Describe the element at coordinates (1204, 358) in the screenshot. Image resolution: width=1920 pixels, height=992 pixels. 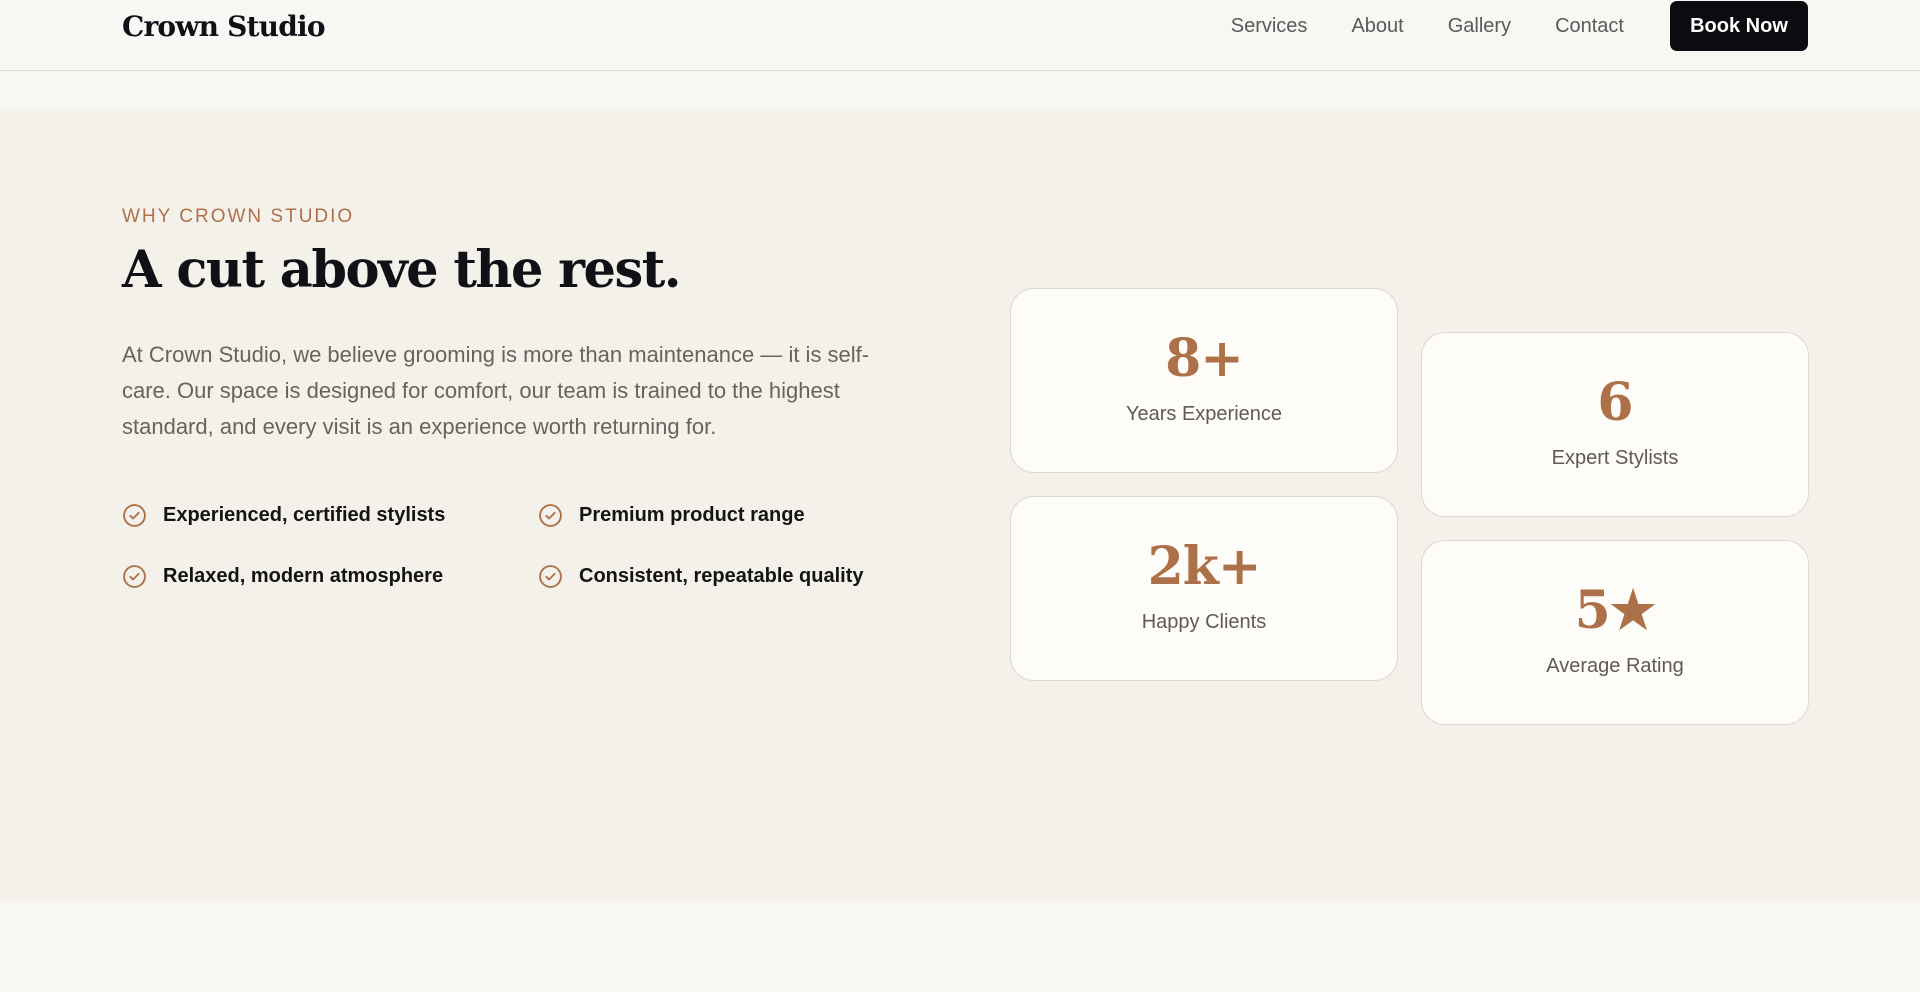
I see `stat-value: 8+` at that location.